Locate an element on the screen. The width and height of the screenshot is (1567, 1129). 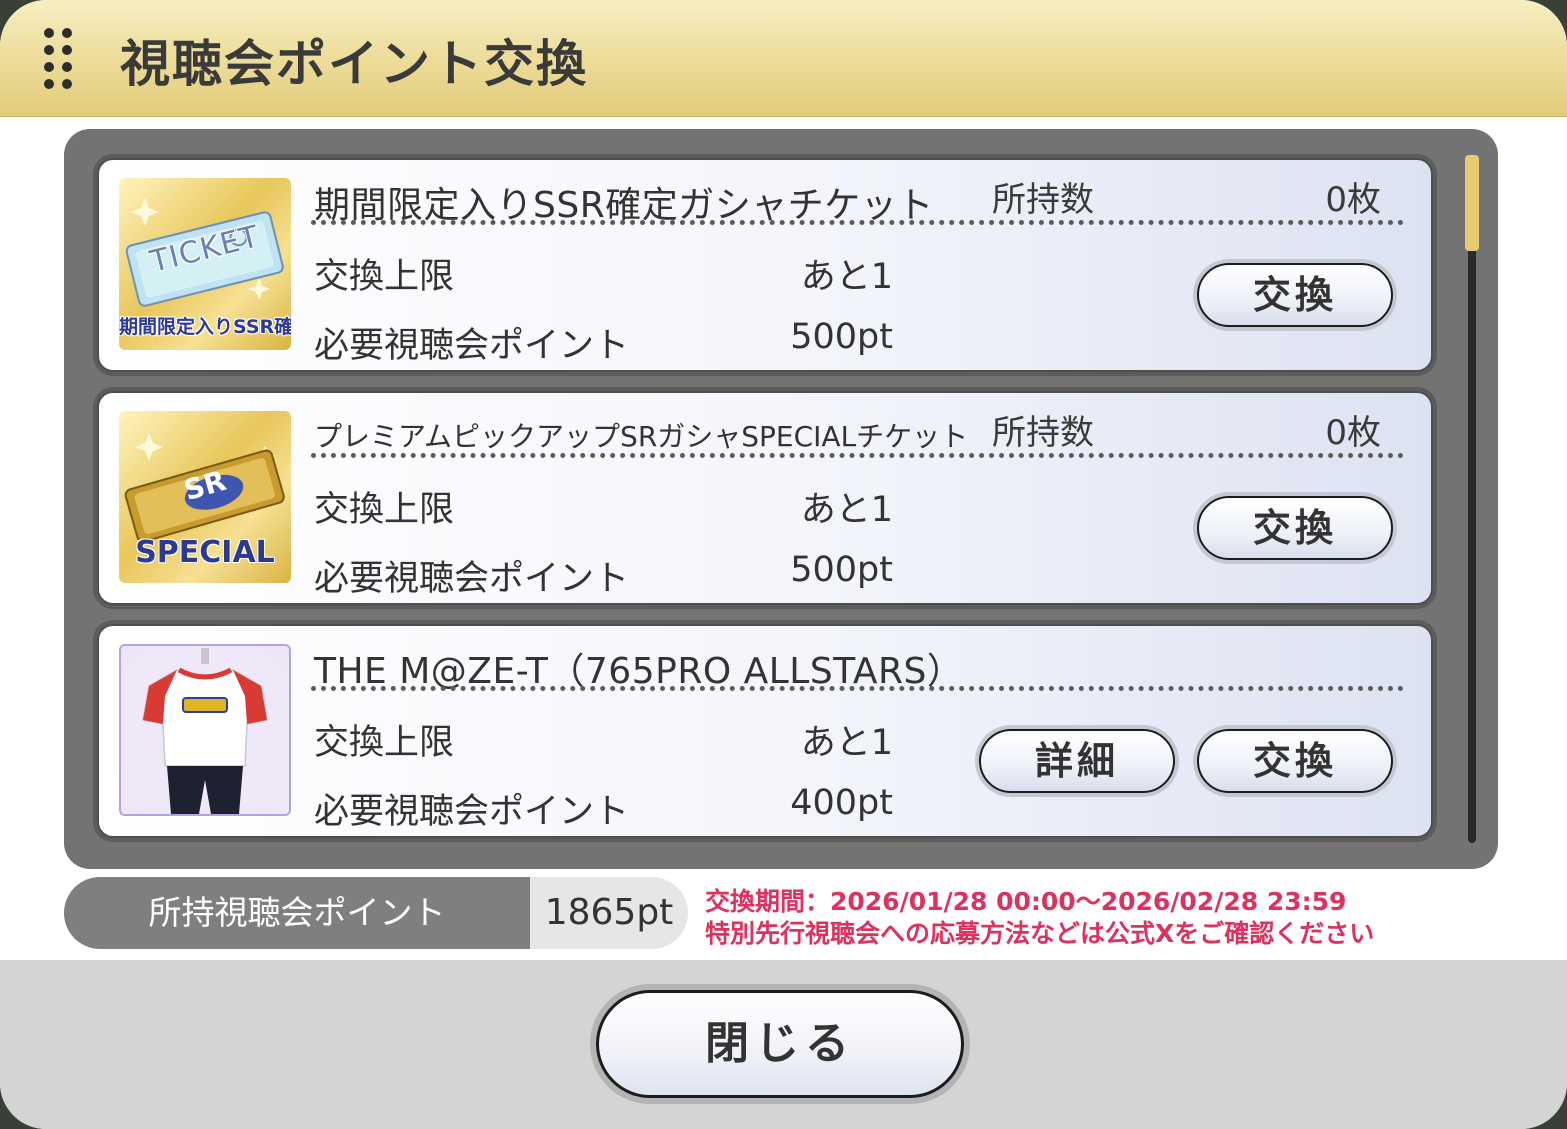
thumbnail-caption: SPECIAL is located at coordinates (205, 552).